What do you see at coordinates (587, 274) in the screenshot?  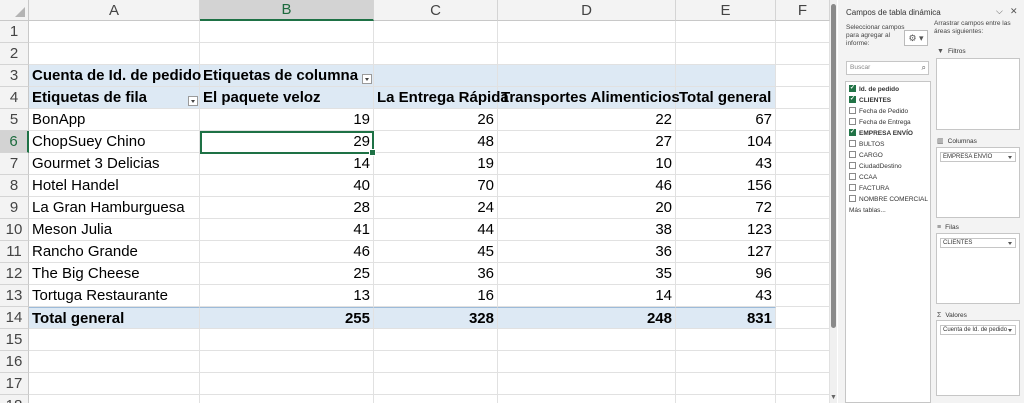 I see `pivot-value-cell: 35` at bounding box center [587, 274].